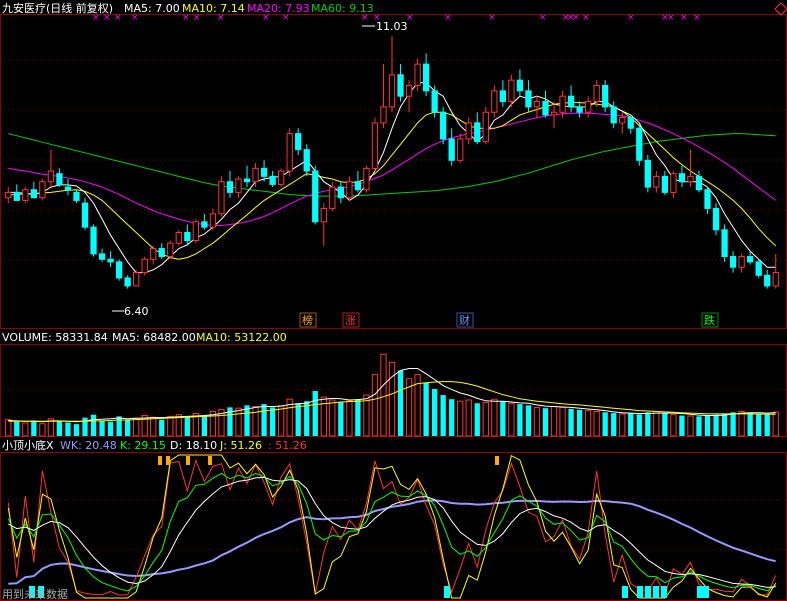 This screenshot has width=787, height=601. I want to click on event-markers: 榜 涨 财 跌, so click(509, 320).